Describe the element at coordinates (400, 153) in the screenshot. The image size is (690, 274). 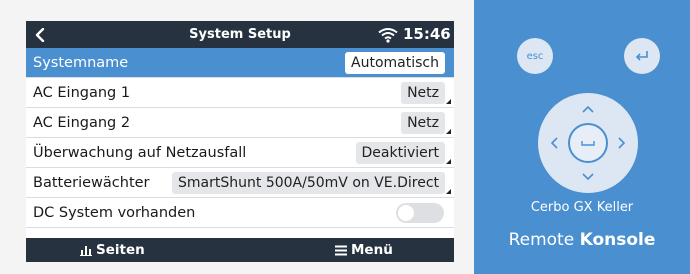
I see `setting-value: Deaktiviert` at that location.